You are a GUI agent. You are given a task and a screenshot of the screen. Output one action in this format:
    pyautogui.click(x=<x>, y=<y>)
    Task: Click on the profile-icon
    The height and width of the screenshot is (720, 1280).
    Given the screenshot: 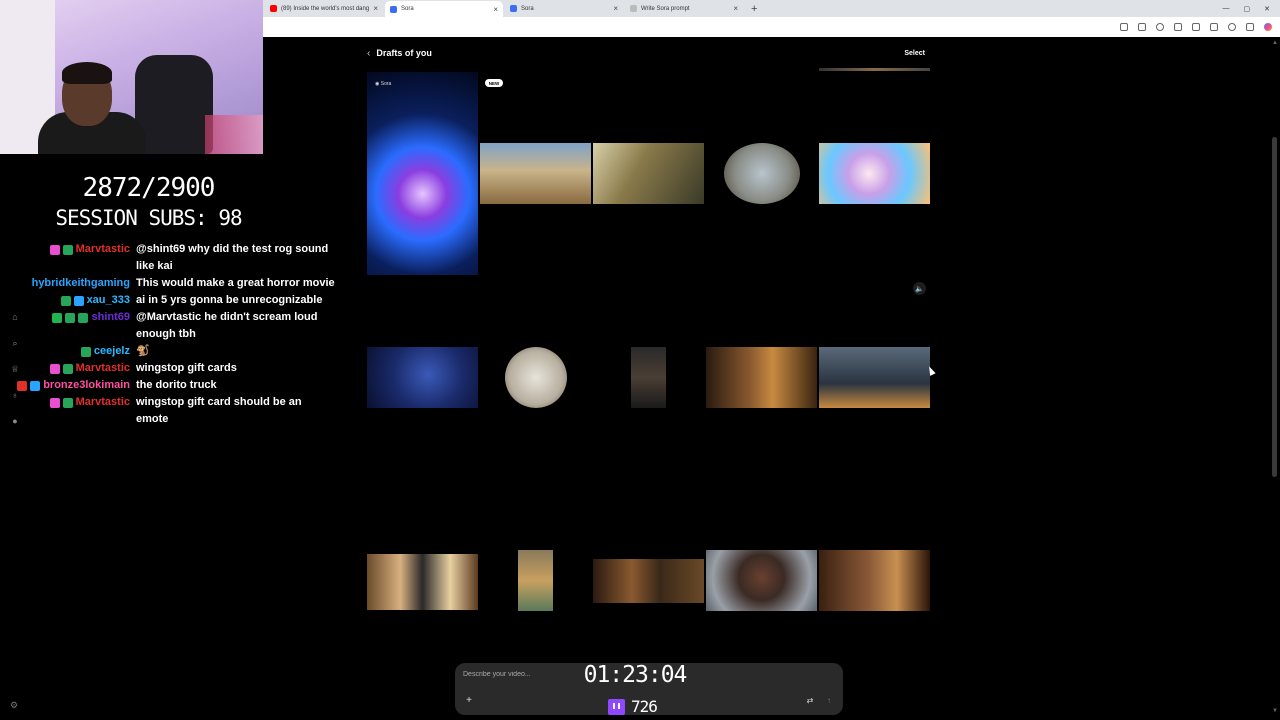 What is the action you would take?
    pyautogui.click(x=1232, y=27)
    